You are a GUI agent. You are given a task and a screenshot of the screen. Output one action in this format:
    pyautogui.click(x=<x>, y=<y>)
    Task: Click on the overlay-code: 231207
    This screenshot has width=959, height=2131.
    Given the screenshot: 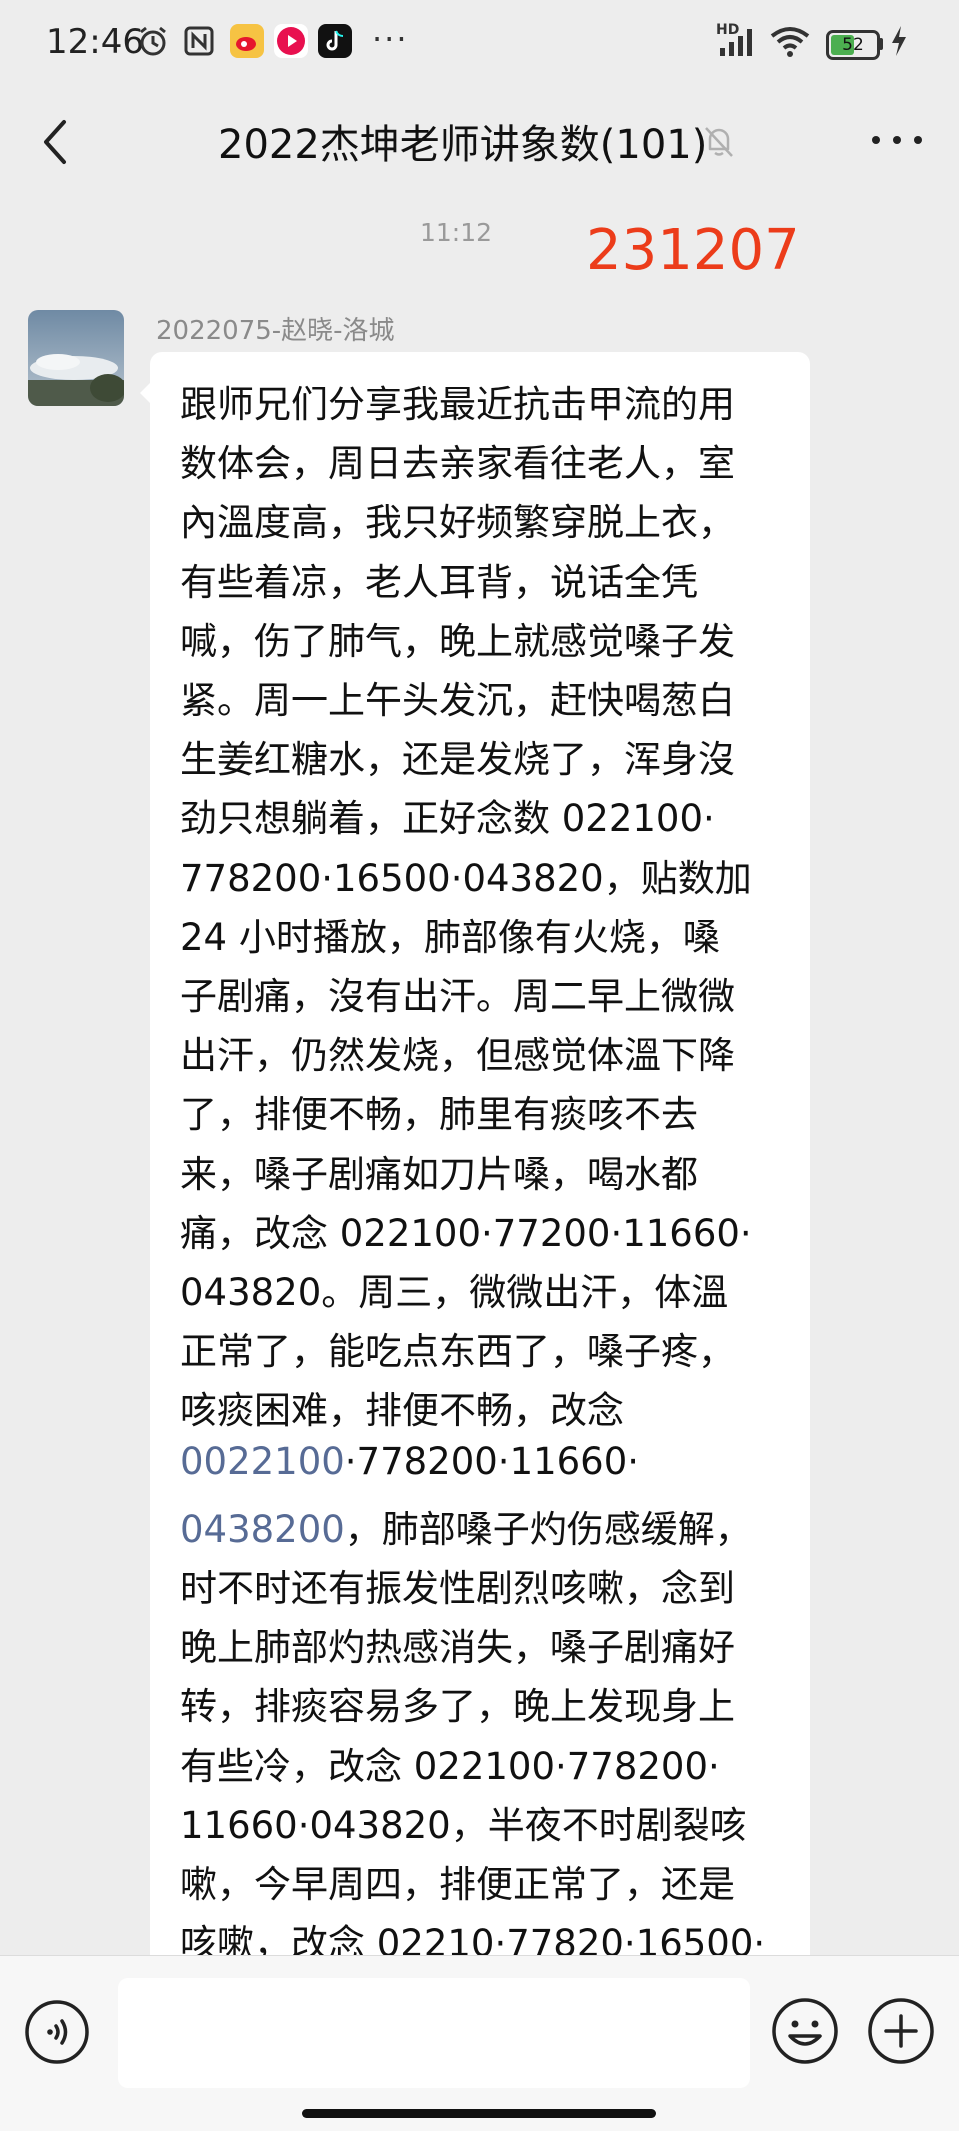 What is the action you would take?
    pyautogui.click(x=693, y=250)
    